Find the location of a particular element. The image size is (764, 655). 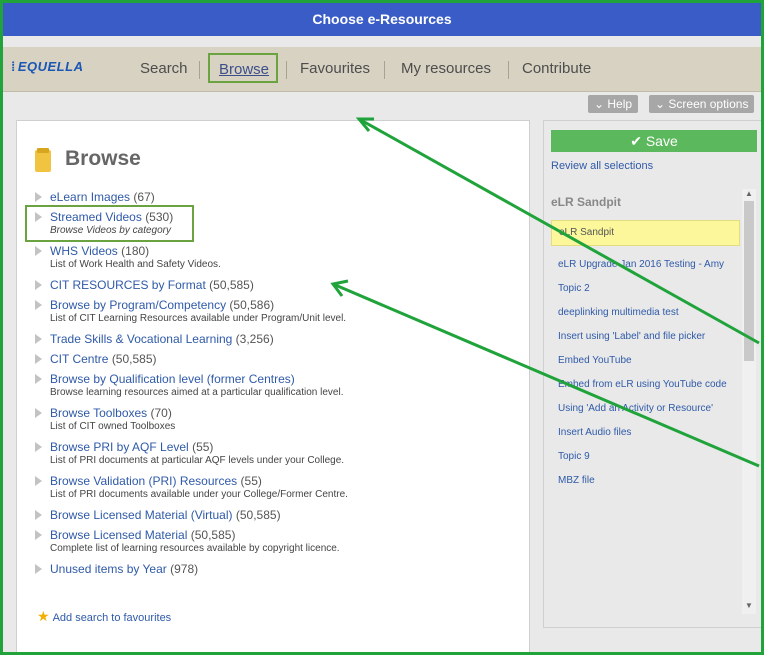

nav-browse-label: Browse is located at coordinates (244, 69).